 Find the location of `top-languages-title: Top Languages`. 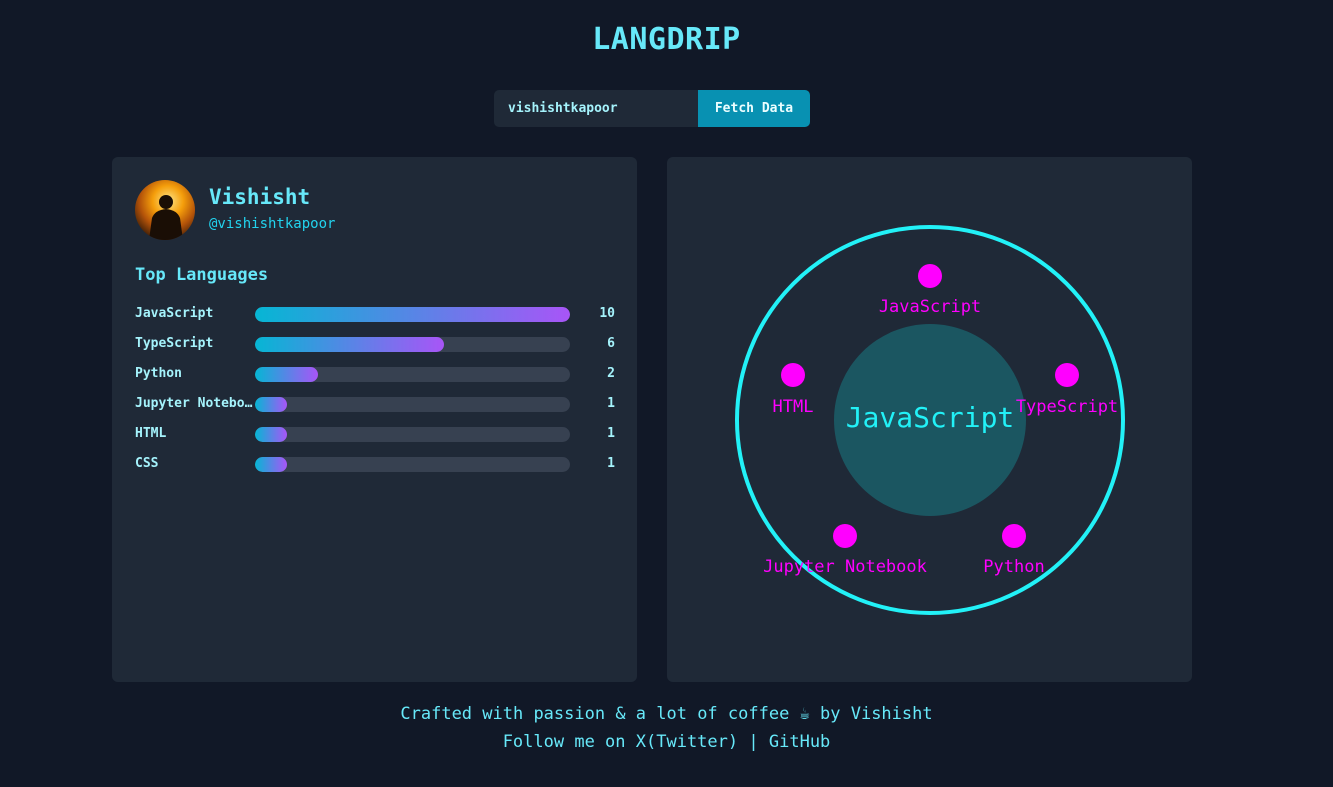

top-languages-title: Top Languages is located at coordinates (202, 275).